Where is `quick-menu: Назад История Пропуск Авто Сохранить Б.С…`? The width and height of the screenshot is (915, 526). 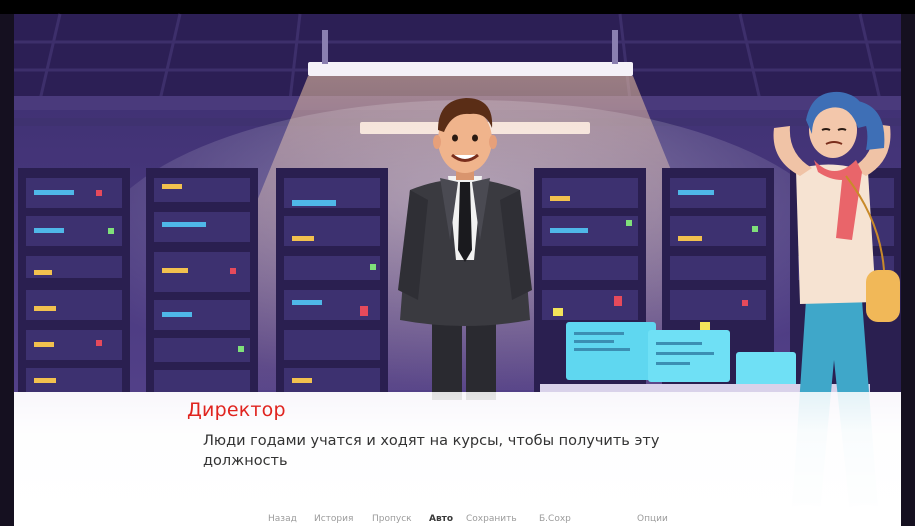
quick-menu: Назад История Пропуск Авто Сохранить Б.С… is located at coordinates (457, 520).